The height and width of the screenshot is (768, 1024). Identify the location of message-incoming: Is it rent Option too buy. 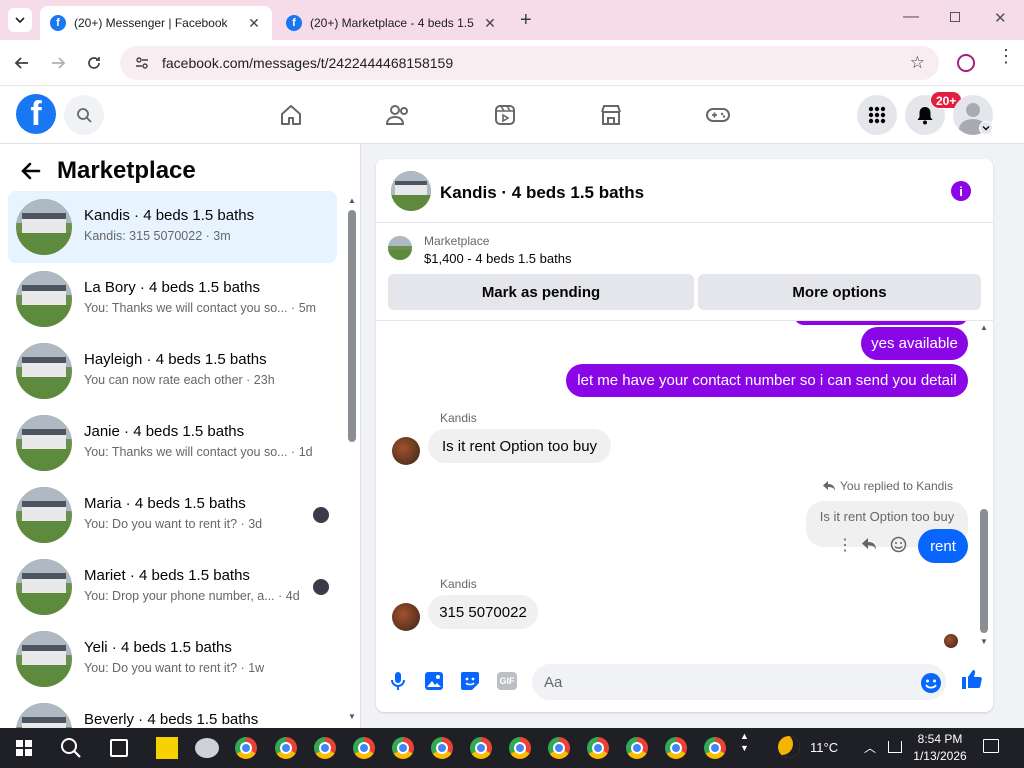
(519, 446).